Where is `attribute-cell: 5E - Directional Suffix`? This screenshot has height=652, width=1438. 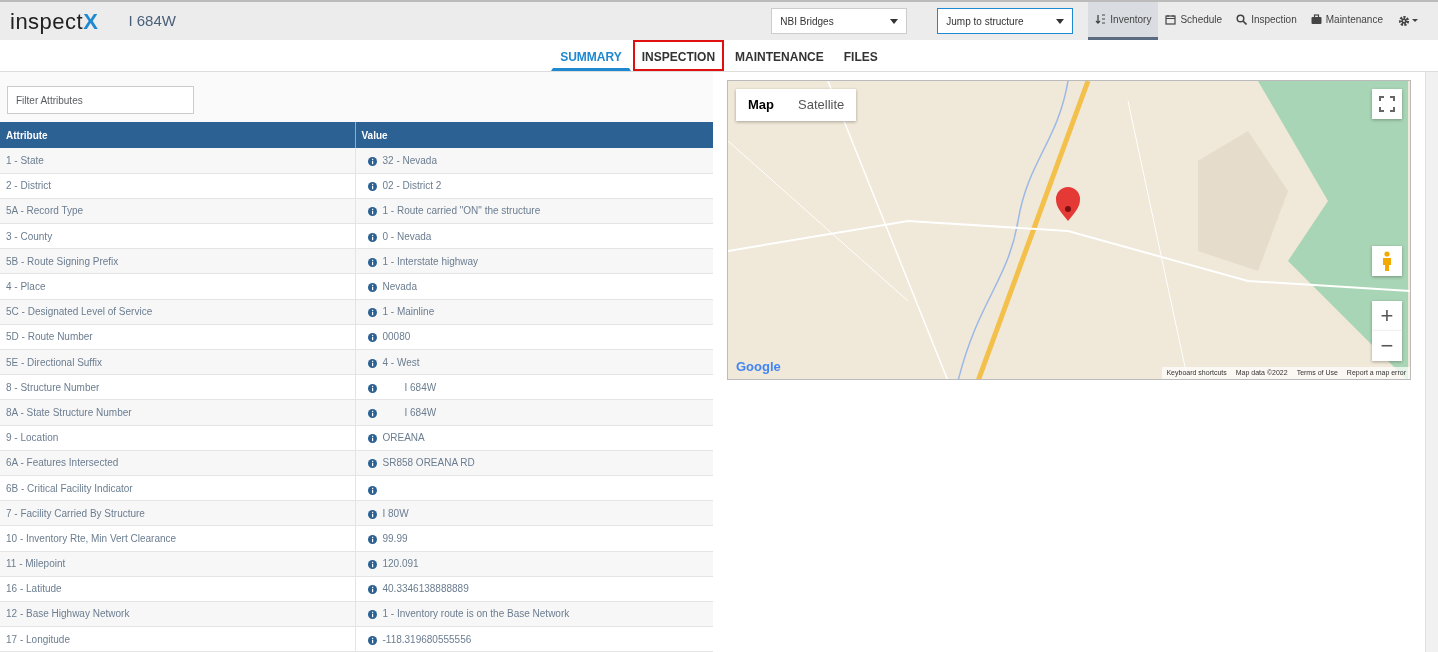 attribute-cell: 5E - Directional Suffix is located at coordinates (177, 362).